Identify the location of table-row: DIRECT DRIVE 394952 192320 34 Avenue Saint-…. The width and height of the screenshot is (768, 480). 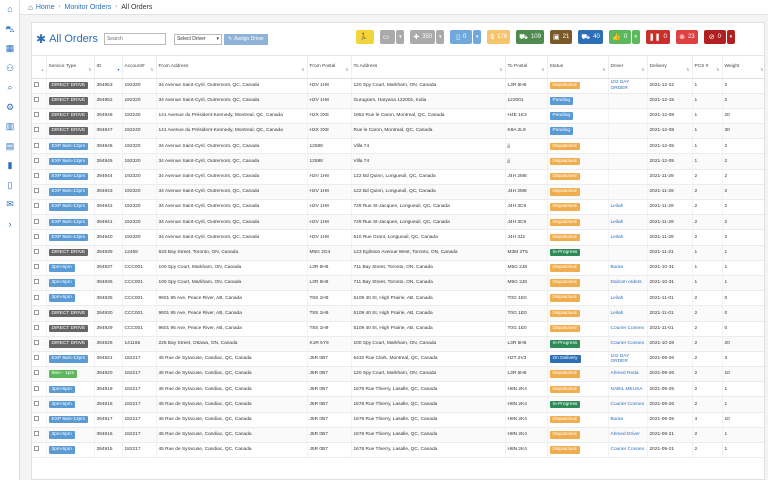
(398, 101).